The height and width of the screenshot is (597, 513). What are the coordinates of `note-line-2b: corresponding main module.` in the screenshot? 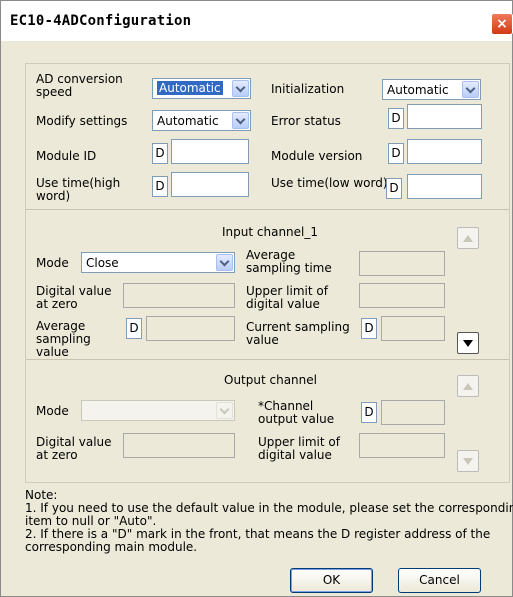 It's located at (111, 547).